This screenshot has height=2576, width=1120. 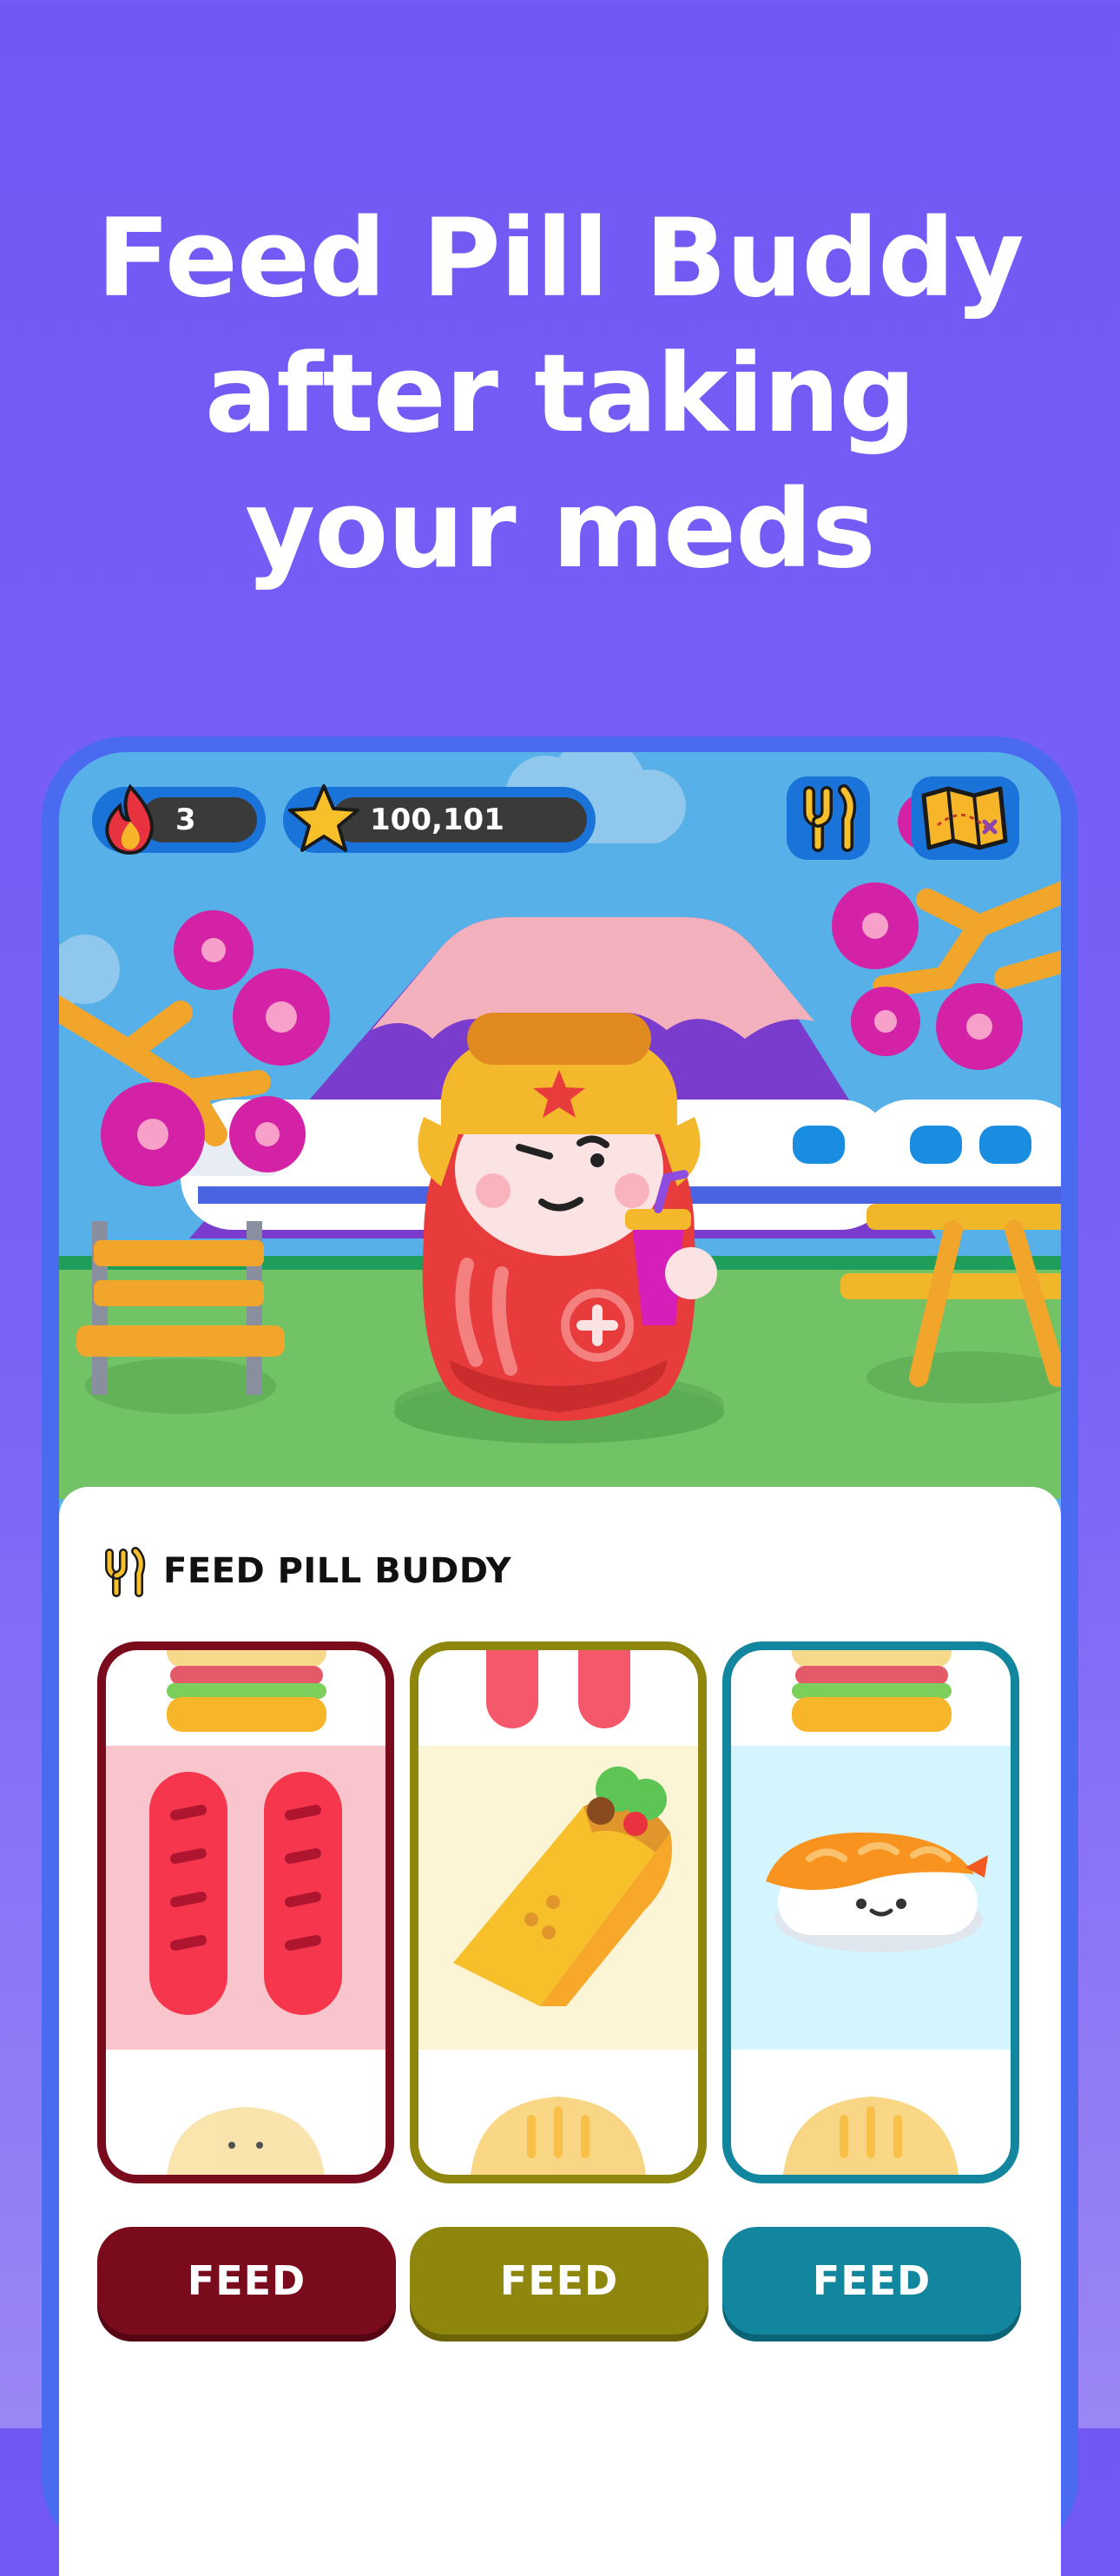 What do you see at coordinates (871, 2281) in the screenshot?
I see `feed-button-3: FEED` at bounding box center [871, 2281].